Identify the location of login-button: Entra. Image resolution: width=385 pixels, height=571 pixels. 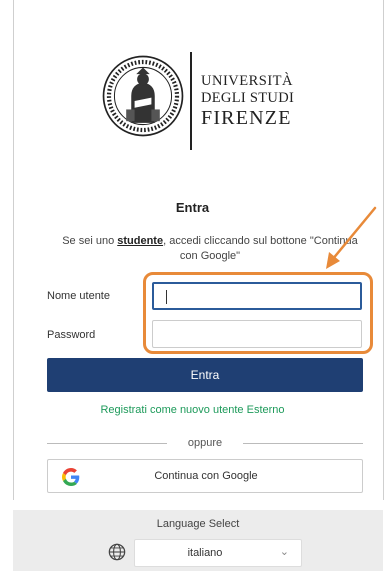
(205, 375).